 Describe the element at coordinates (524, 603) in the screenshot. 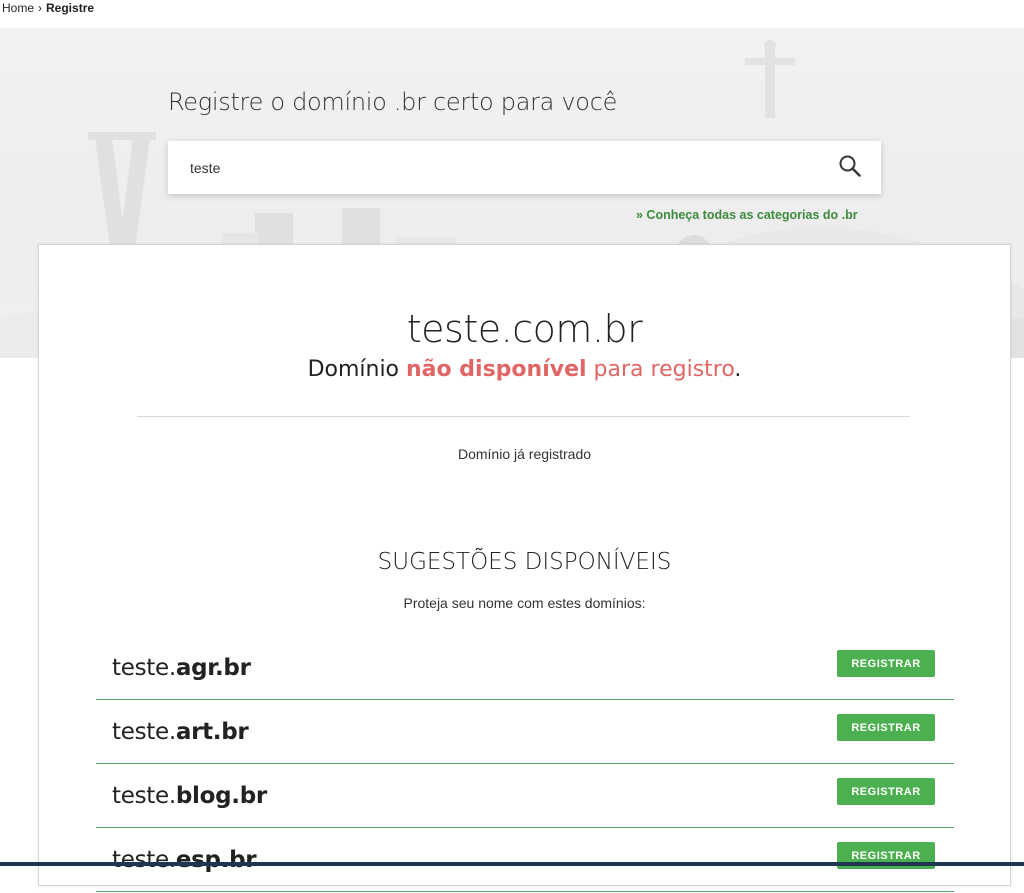

I see `suggestions-subtitle: Proteja seu nome com estes domínios:` at that location.